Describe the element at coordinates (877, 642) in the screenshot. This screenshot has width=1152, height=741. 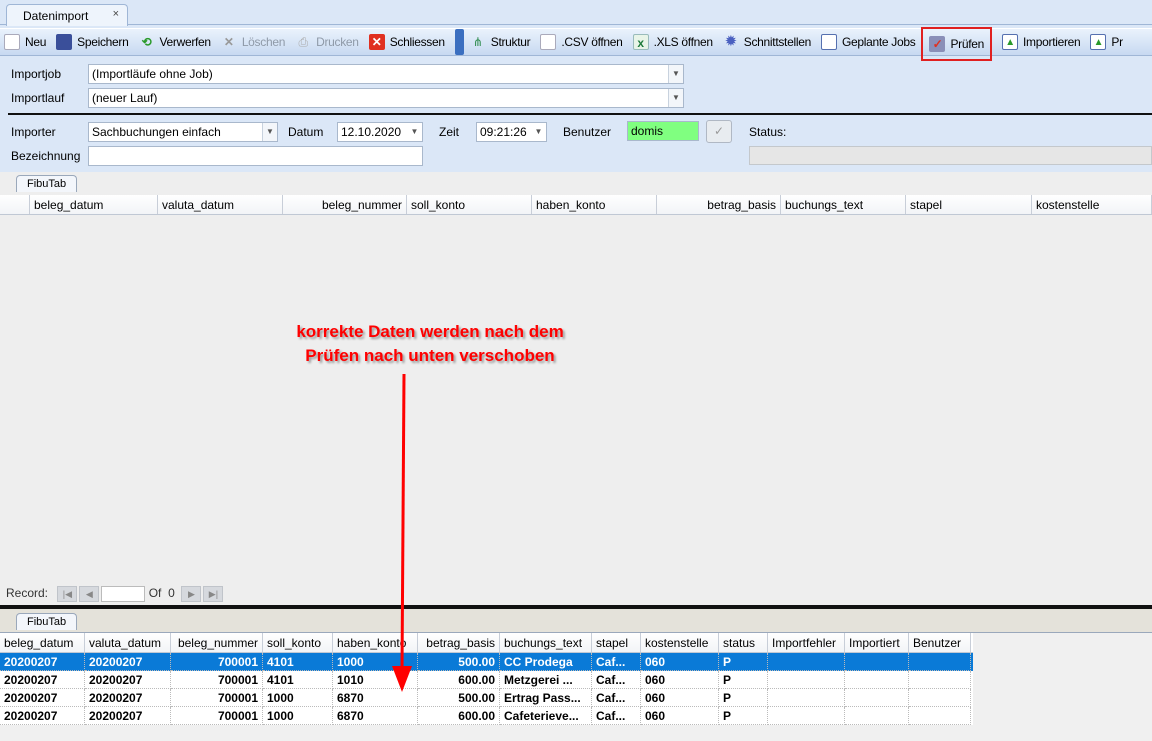
I see `column-header-Importiert: Importiert` at that location.